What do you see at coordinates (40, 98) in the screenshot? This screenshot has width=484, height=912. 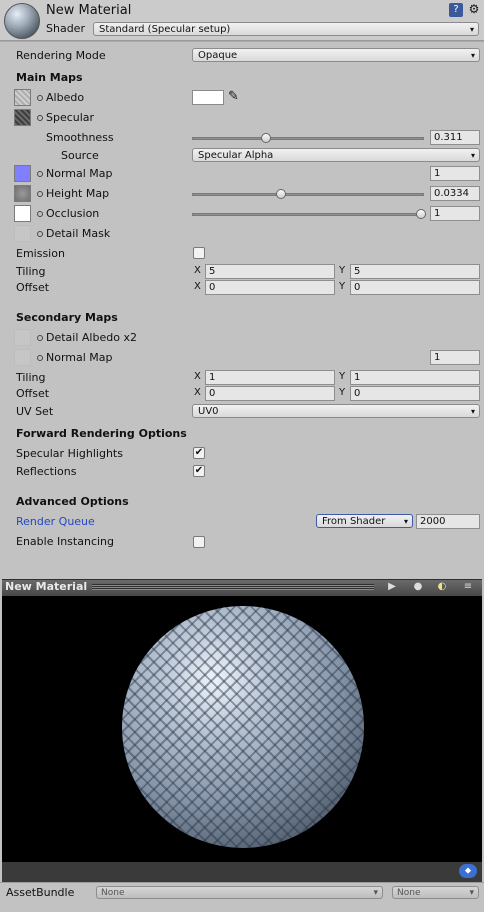 I see `albedo-picker-icon` at bounding box center [40, 98].